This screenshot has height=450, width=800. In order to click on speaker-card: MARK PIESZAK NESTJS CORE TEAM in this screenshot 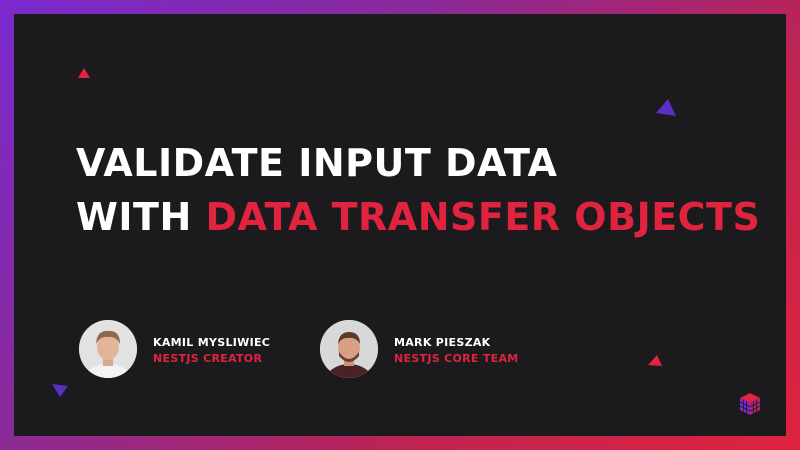, I will do `click(430, 349)`.